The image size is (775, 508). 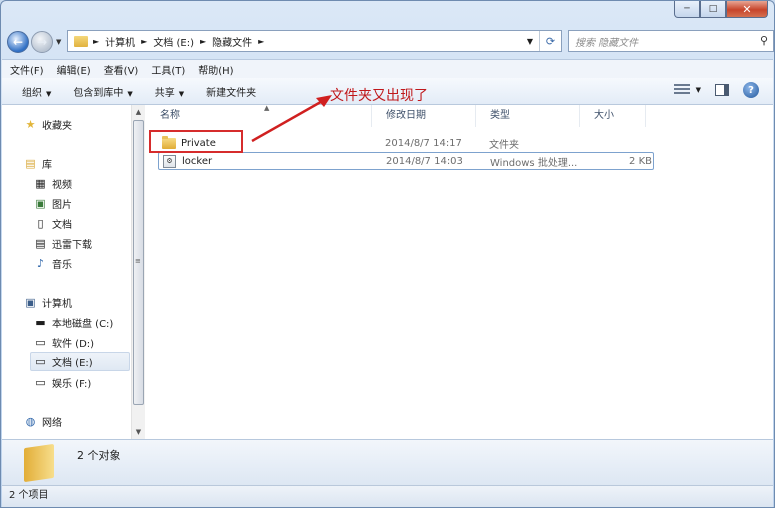 I want to click on nav-network-label: 网络, so click(x=52, y=423).